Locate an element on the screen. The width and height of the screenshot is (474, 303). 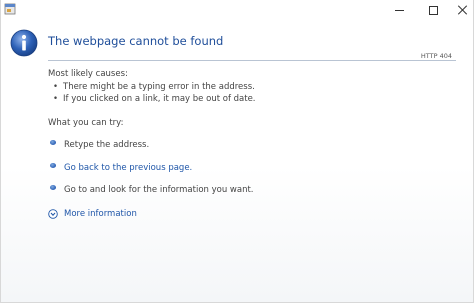
title-divider is located at coordinates (252, 60).